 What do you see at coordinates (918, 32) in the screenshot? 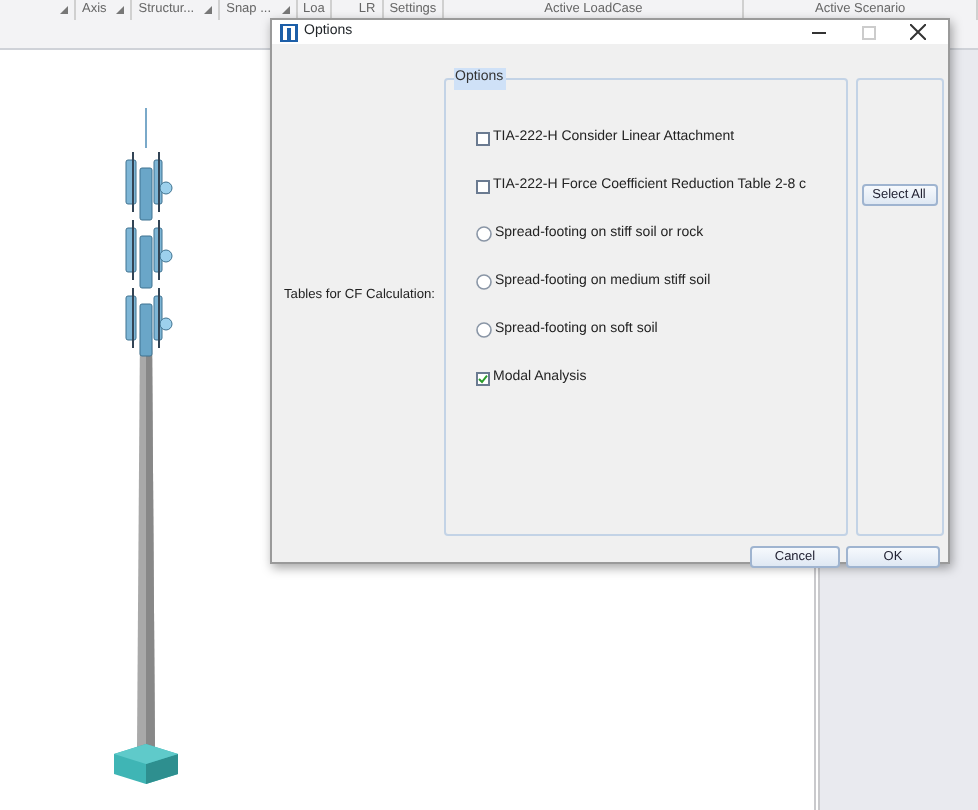
I see `close-icon` at bounding box center [918, 32].